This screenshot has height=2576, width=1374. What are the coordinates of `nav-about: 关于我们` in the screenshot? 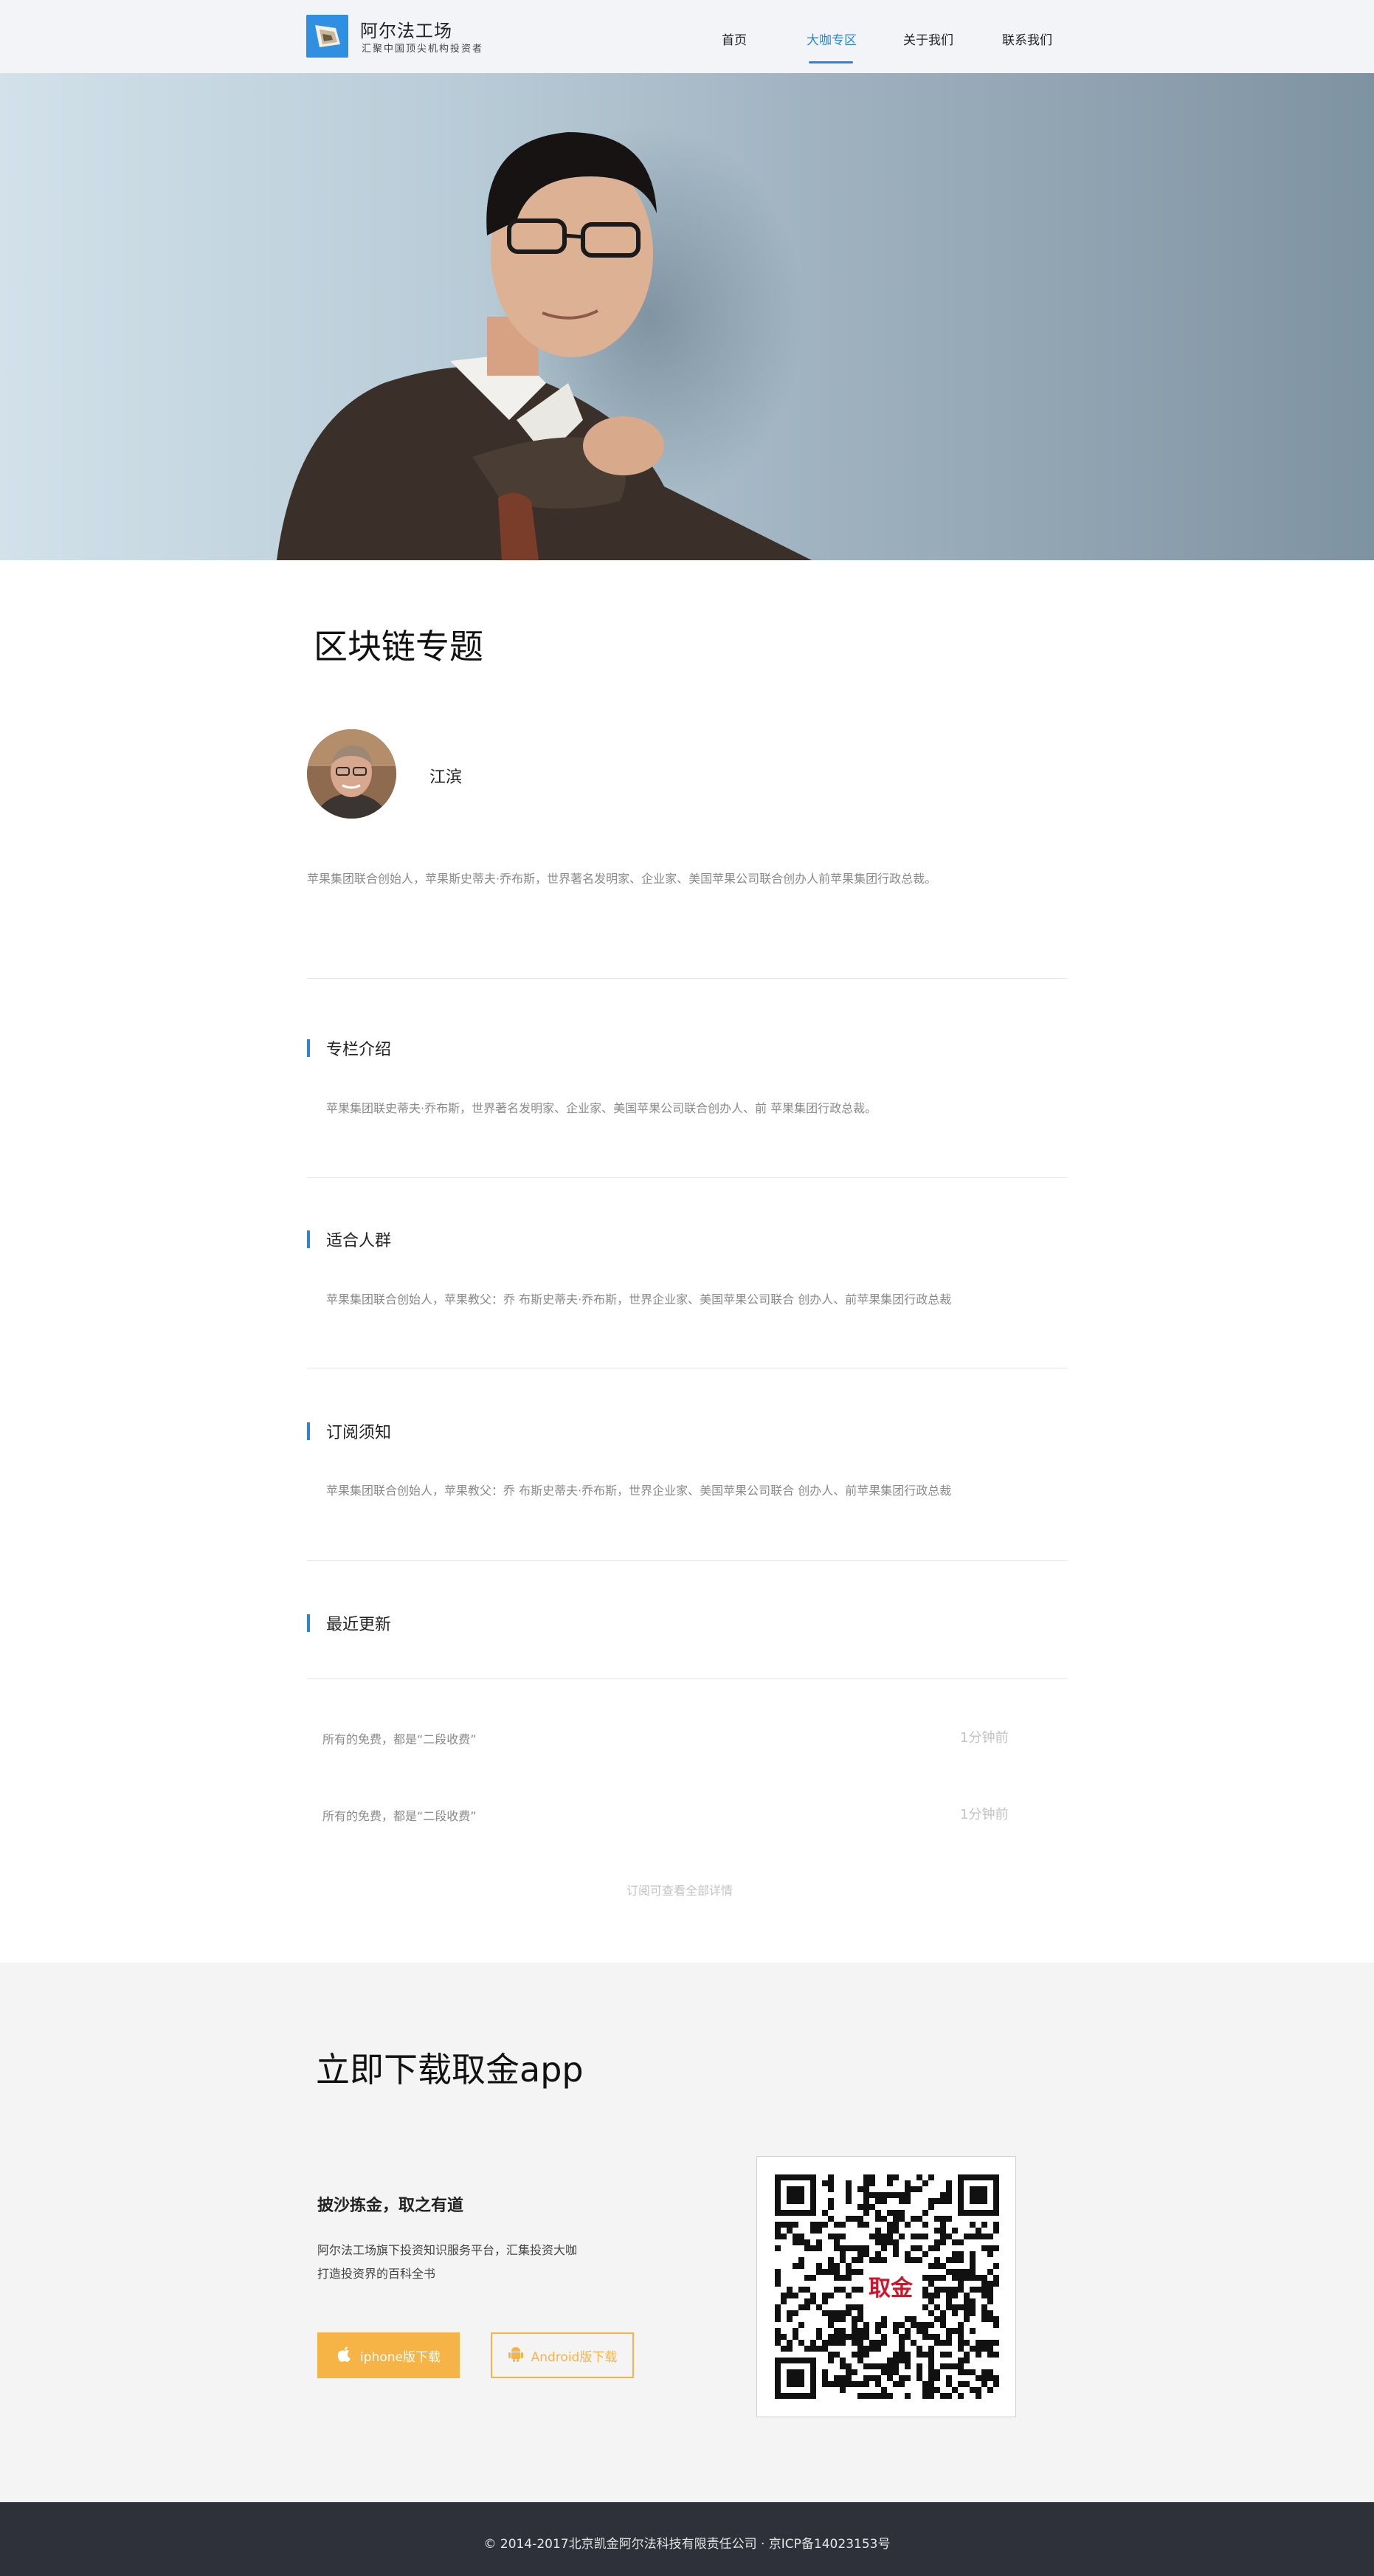 It's located at (928, 39).